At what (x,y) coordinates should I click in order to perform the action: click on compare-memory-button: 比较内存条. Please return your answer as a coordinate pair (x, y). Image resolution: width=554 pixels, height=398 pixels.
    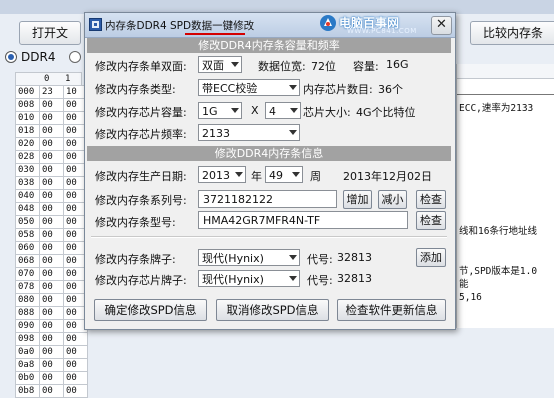
    Looking at the image, I should click on (512, 33).